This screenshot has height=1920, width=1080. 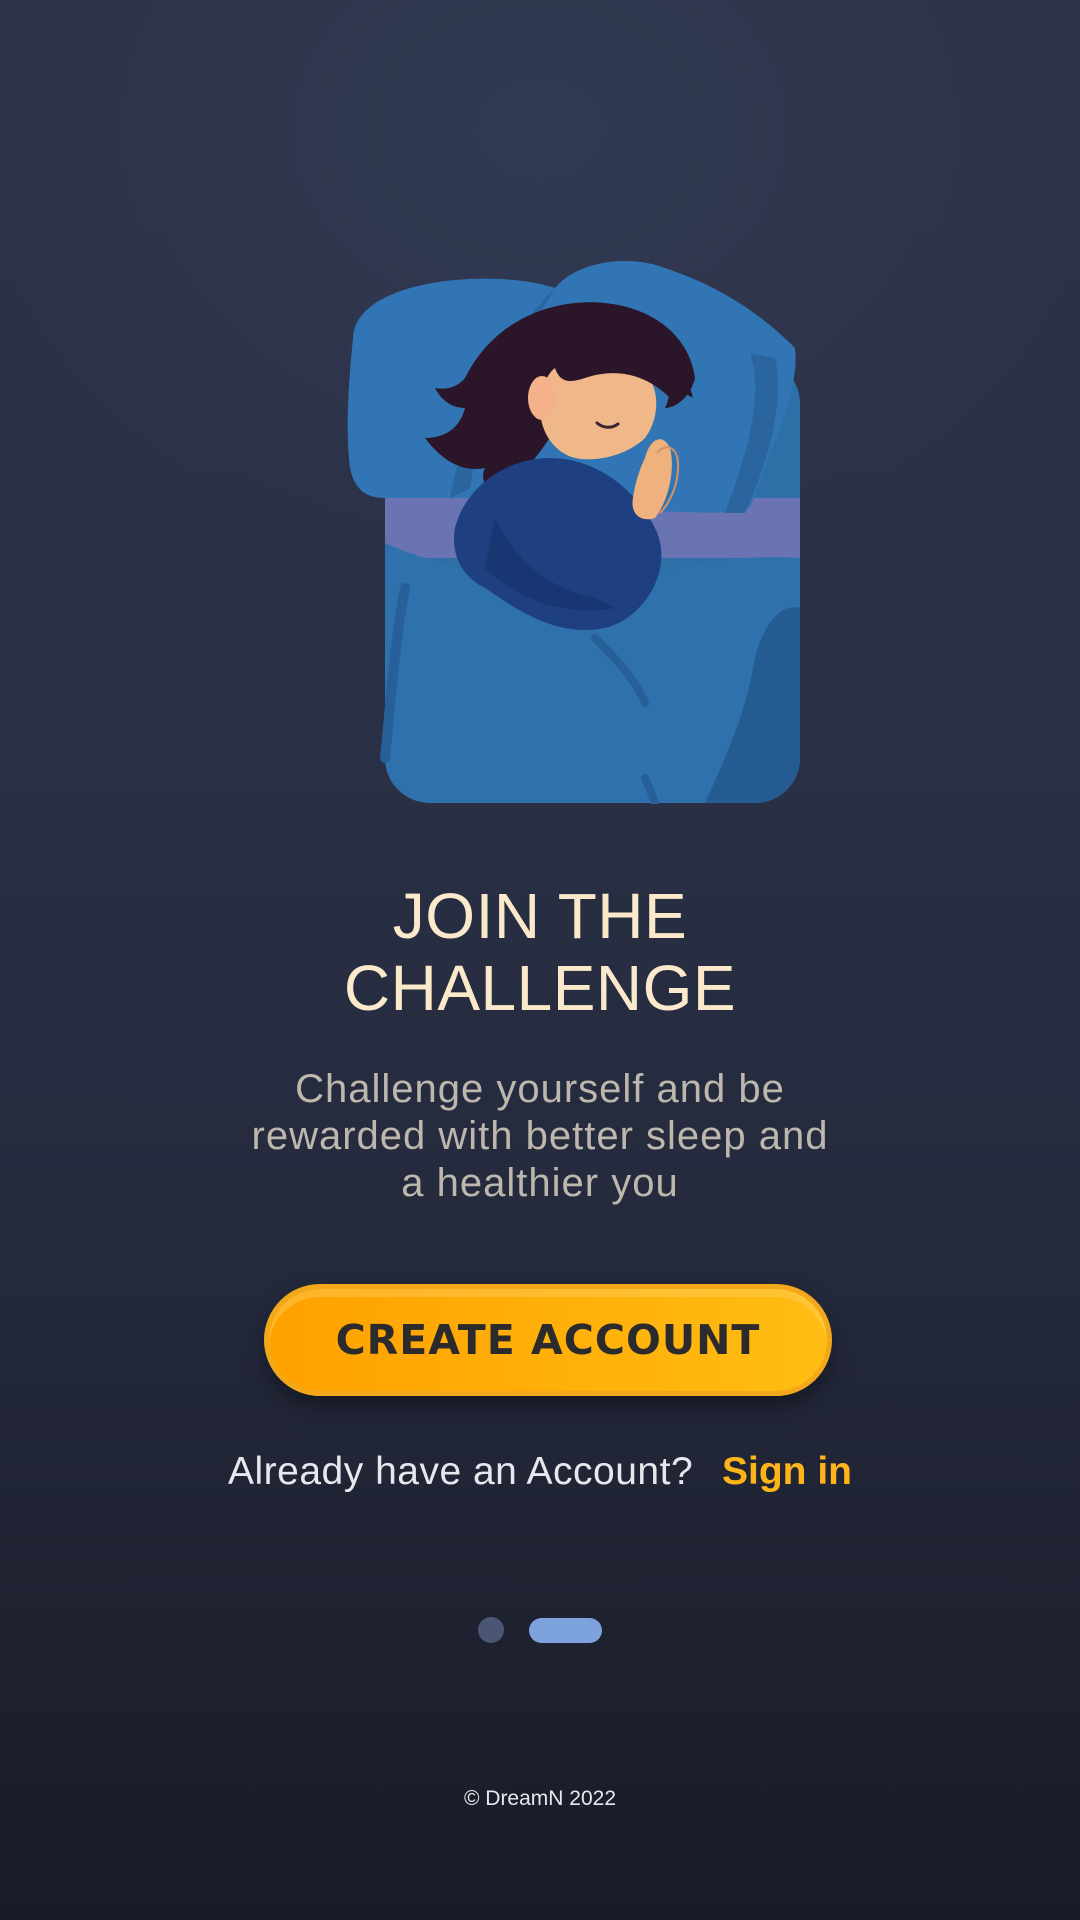 I want to click on page-dot-inactive, so click(x=491, y=1630).